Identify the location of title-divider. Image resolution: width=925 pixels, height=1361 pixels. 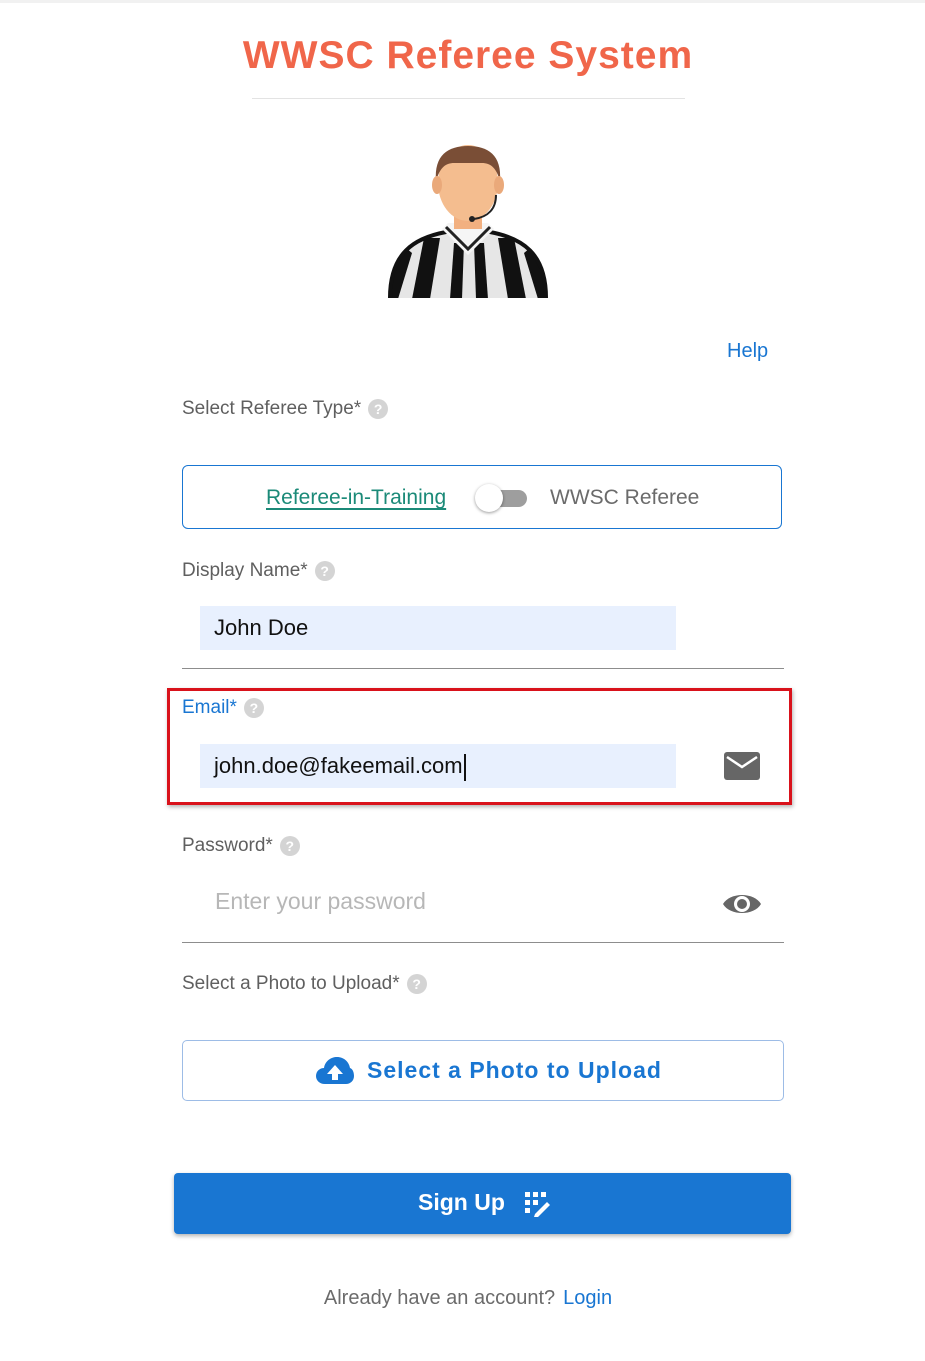
(468, 98).